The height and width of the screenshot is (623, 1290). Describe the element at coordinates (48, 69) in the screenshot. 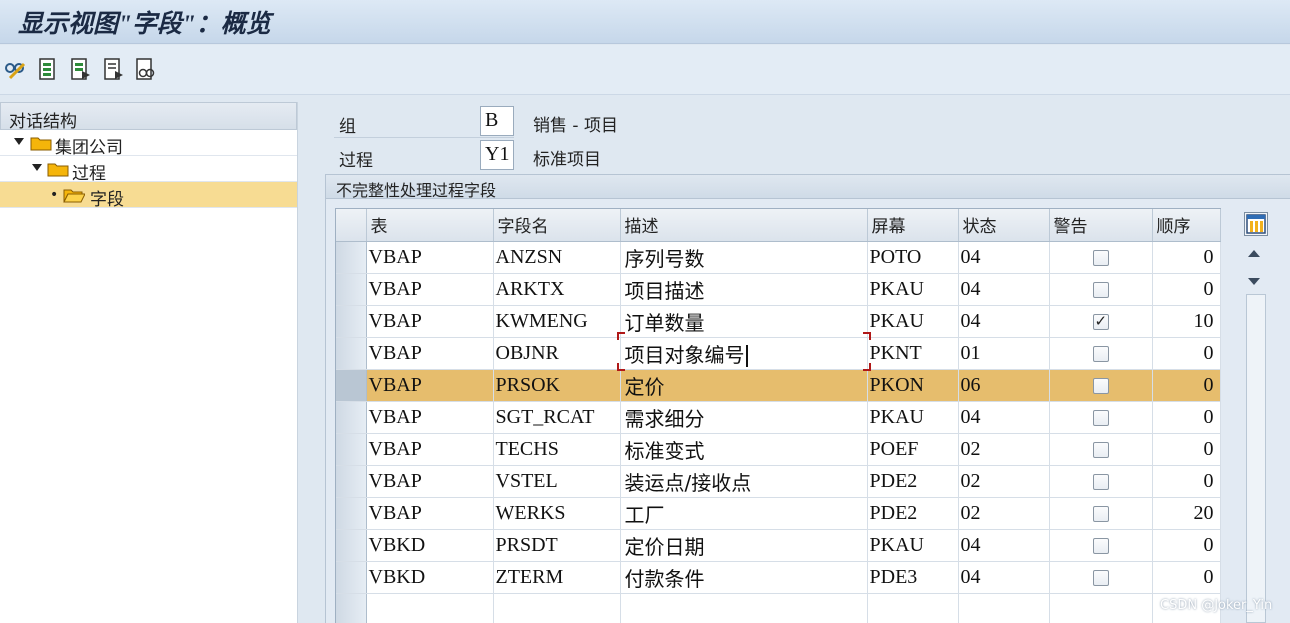

I see `document-icon` at that location.